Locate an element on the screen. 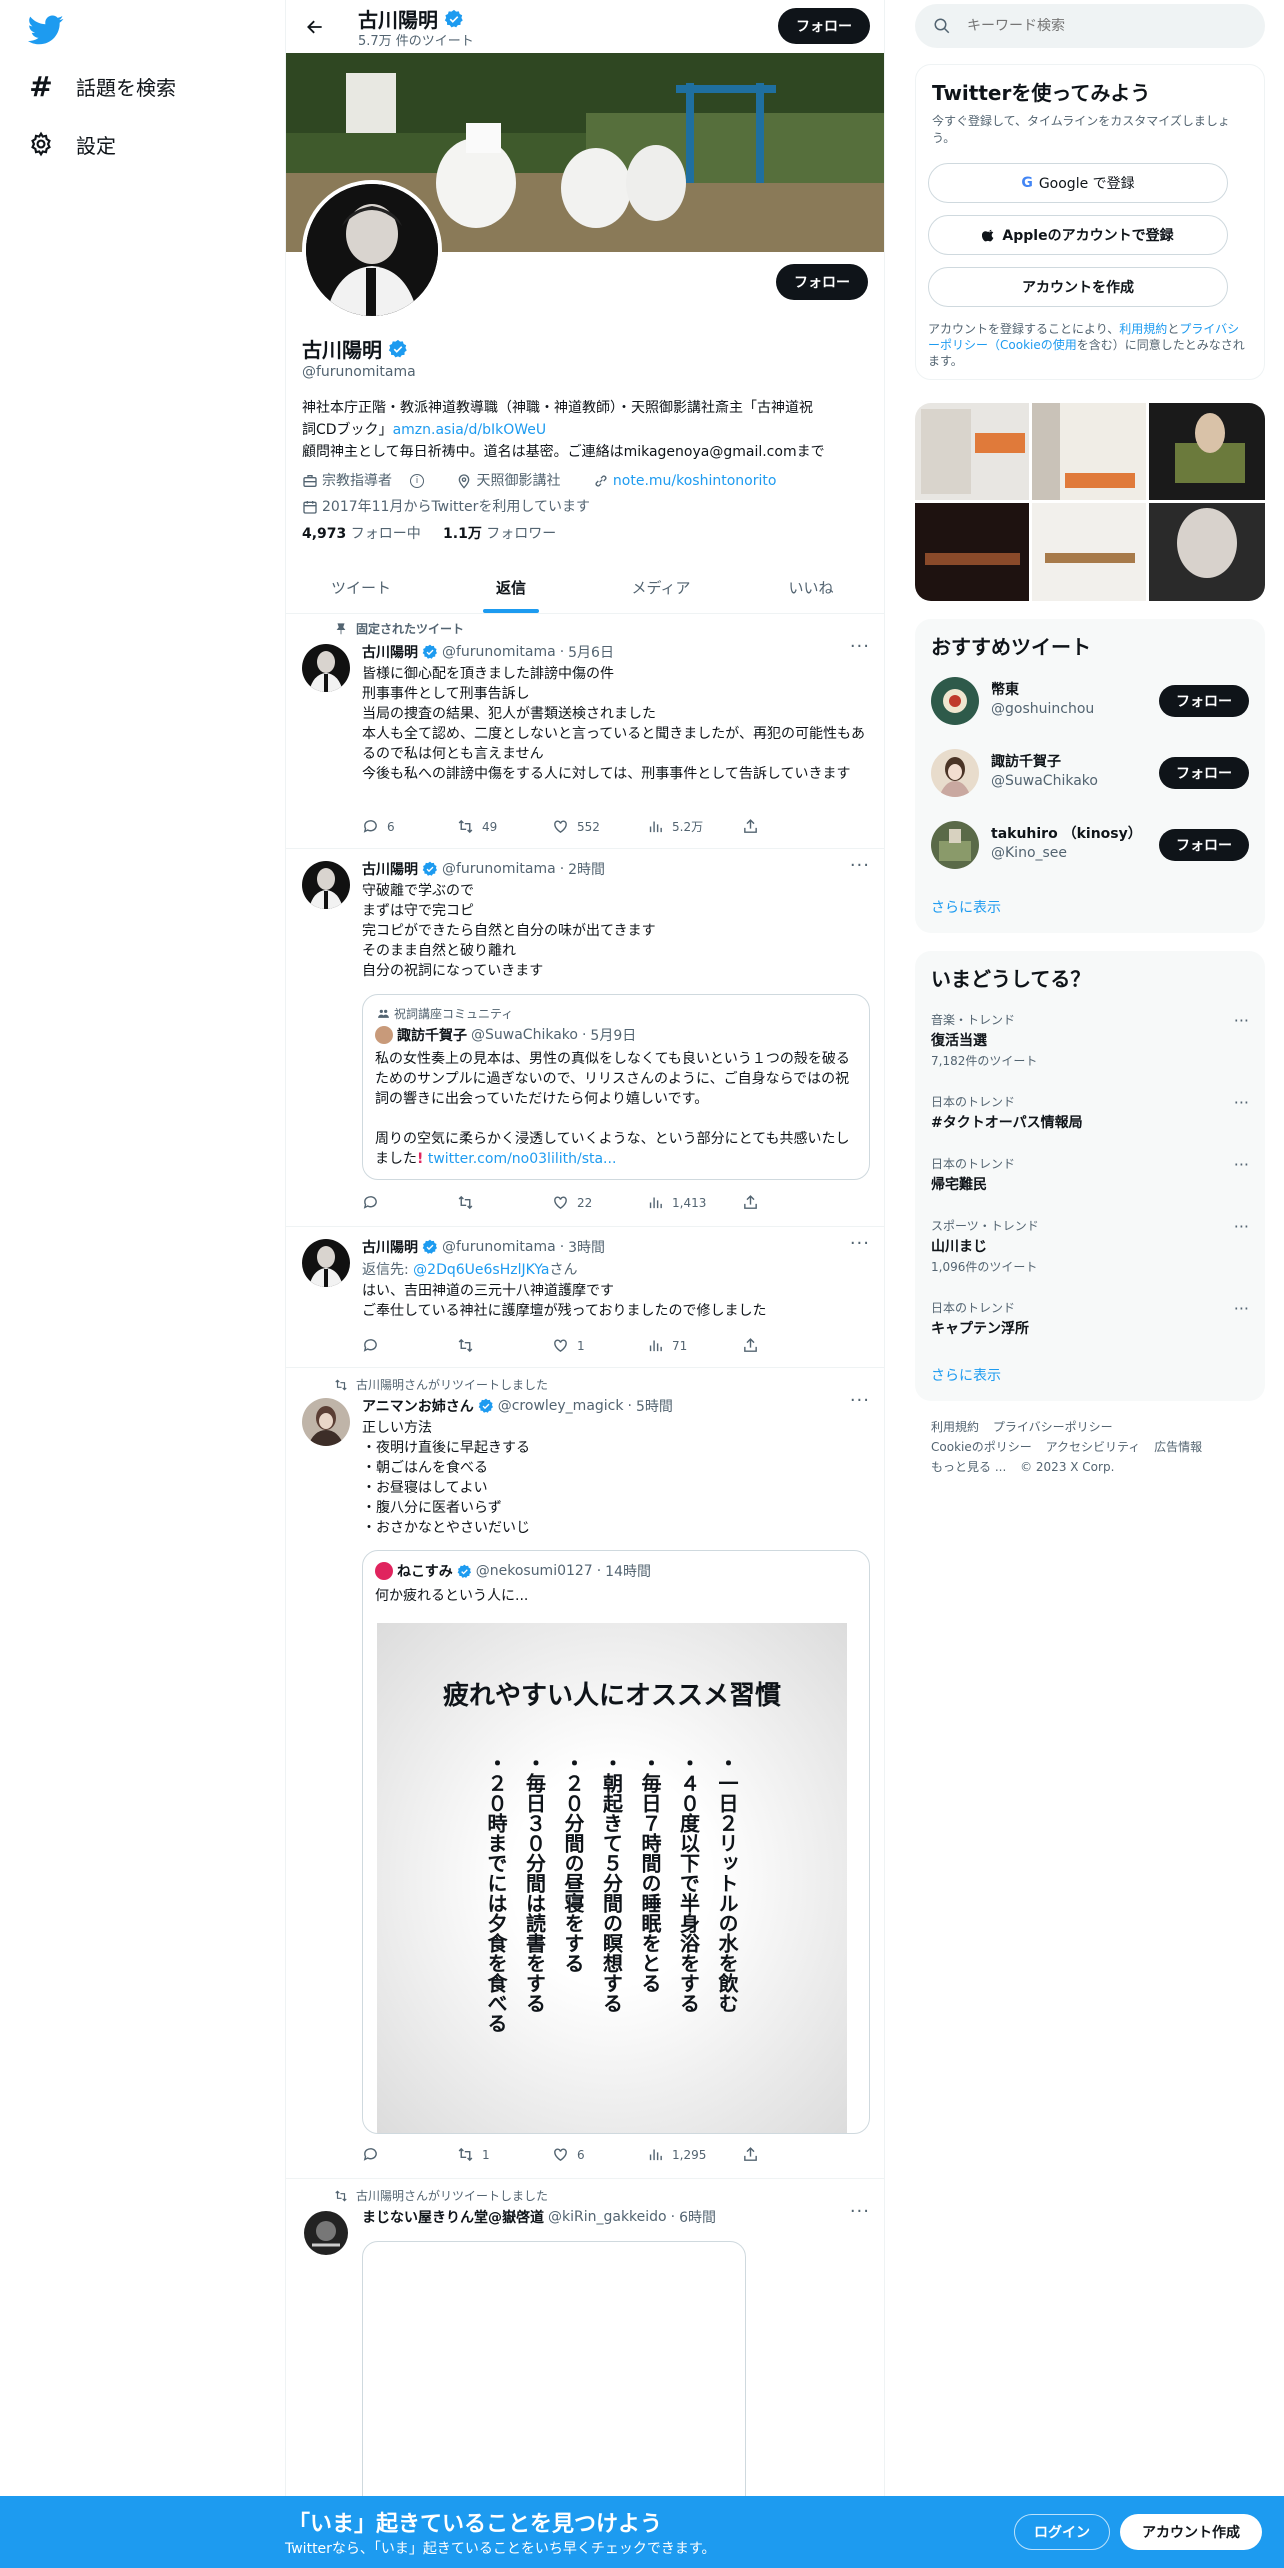 The height and width of the screenshot is (2568, 1284). recommended-user: takuhiro （kinosy） @Kino_see フォロー is located at coordinates (1090, 845).